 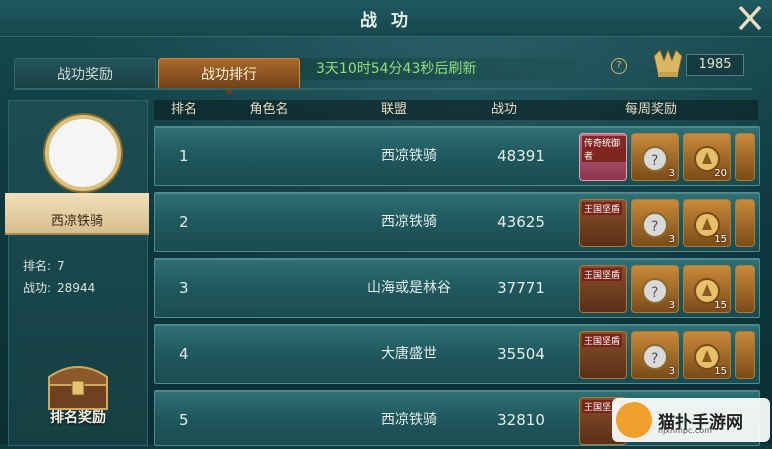 What do you see at coordinates (521, 354) in the screenshot?
I see `row-merit: 35504` at bounding box center [521, 354].